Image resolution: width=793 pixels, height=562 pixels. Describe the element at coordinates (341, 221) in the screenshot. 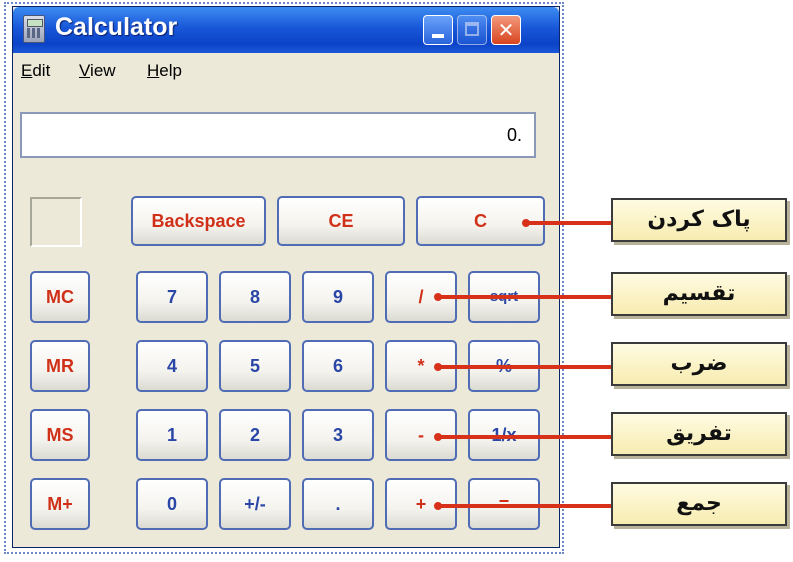

I see `ce-button: CE` at that location.